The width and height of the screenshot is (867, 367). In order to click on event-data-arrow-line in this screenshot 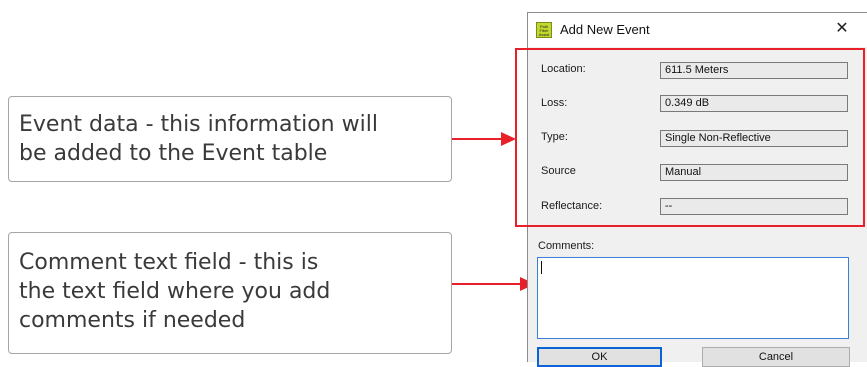, I will do `click(479, 139)`.